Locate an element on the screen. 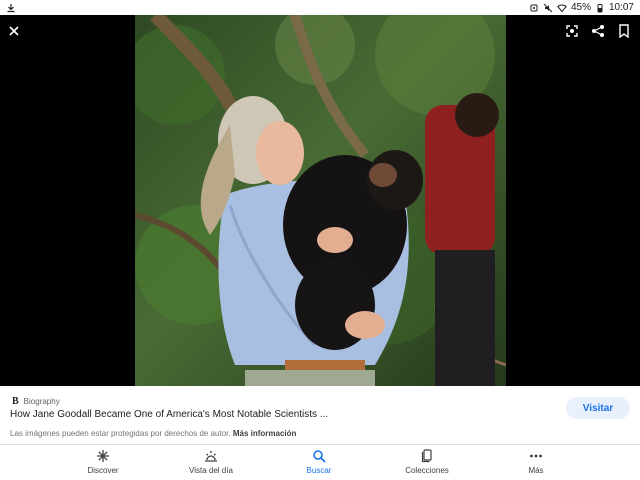 The height and width of the screenshot is (480, 640). nav-buscar: Buscar is located at coordinates (319, 464).